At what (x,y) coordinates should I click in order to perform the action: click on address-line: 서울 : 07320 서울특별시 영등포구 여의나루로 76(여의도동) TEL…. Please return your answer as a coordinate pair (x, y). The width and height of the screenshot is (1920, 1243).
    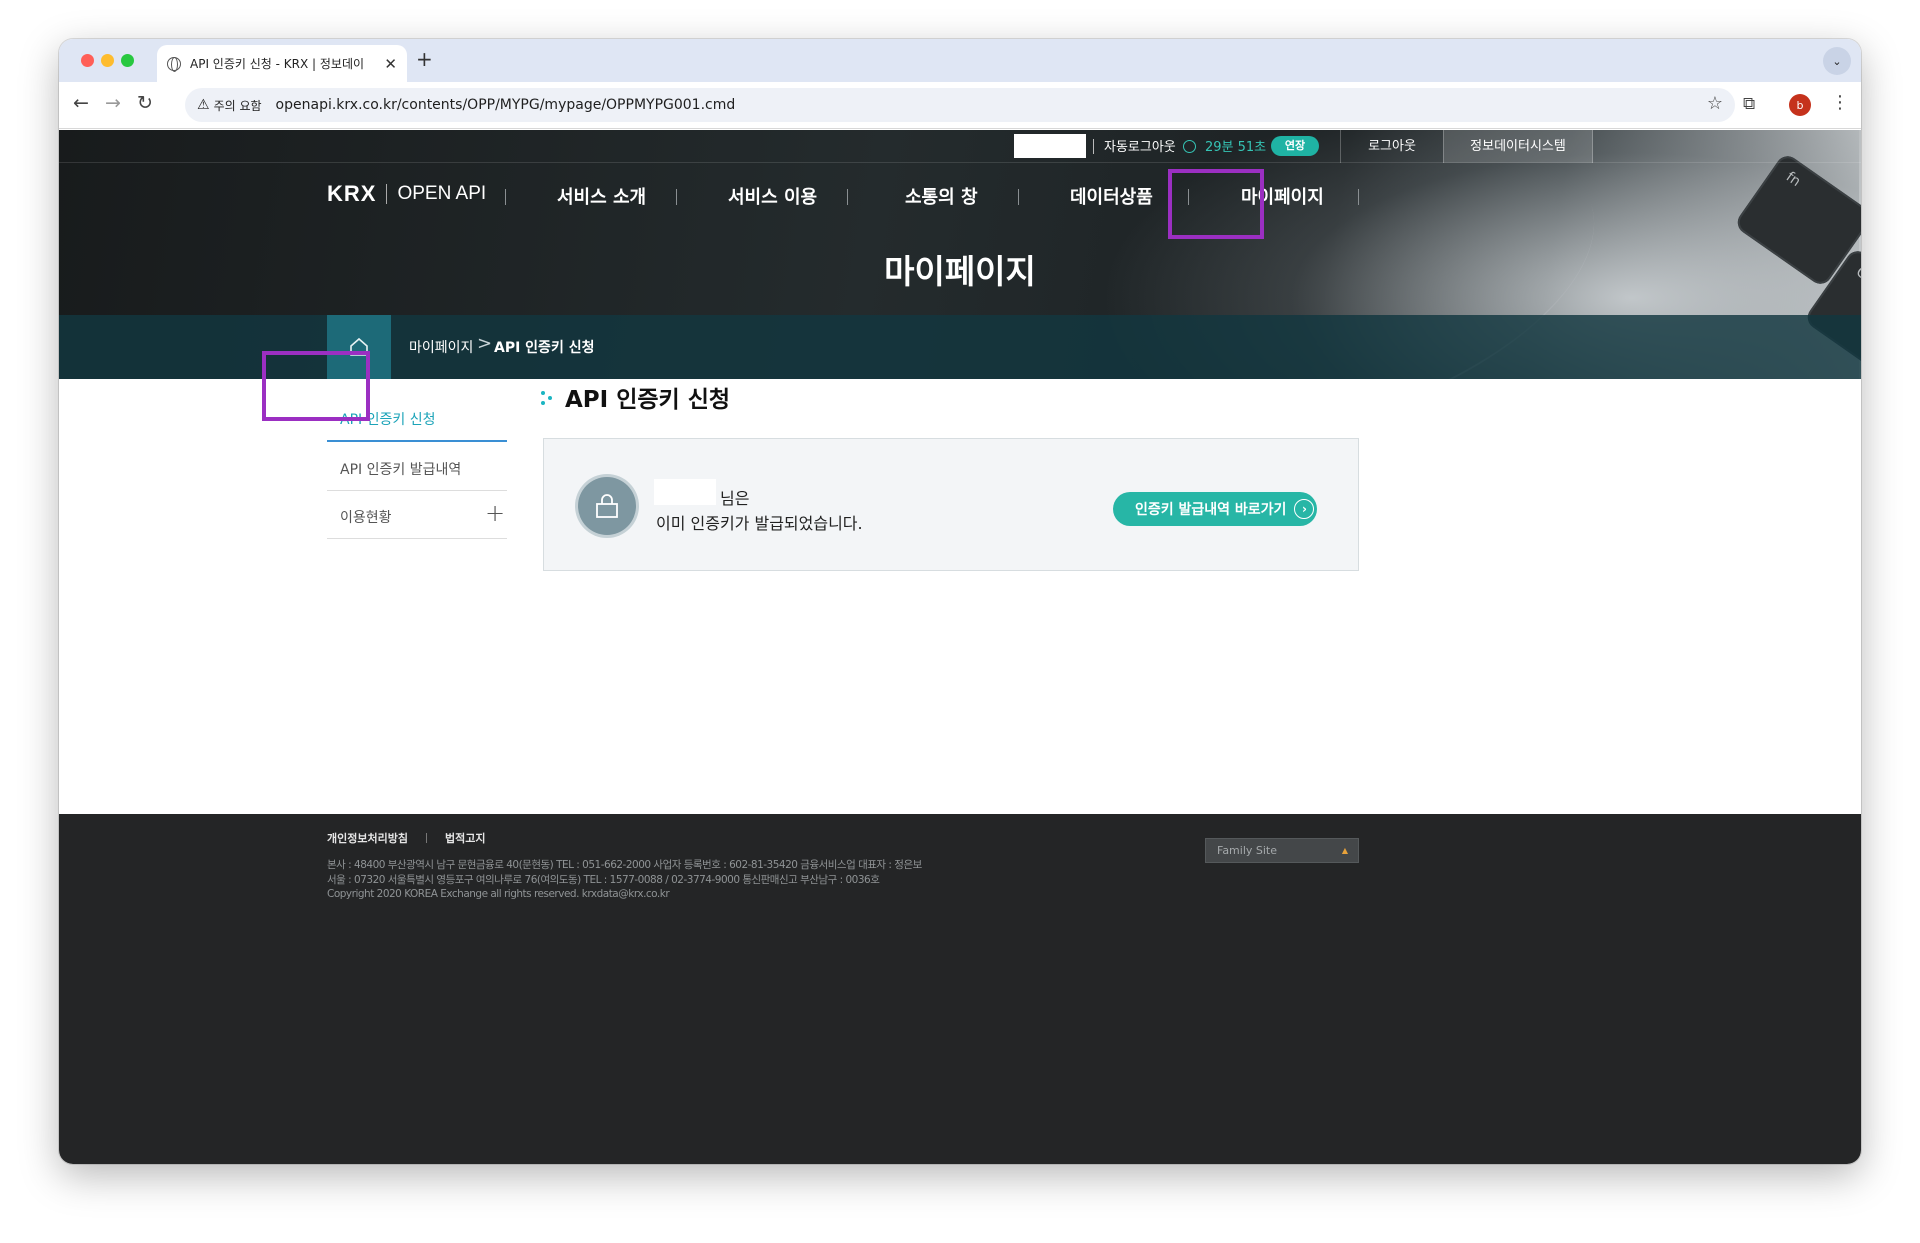
    Looking at the image, I should click on (603, 880).